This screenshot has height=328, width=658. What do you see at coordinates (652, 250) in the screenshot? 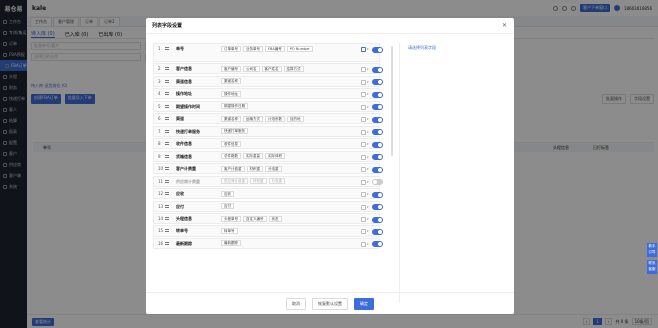
I see `guide-button: 新手引导` at bounding box center [652, 250].